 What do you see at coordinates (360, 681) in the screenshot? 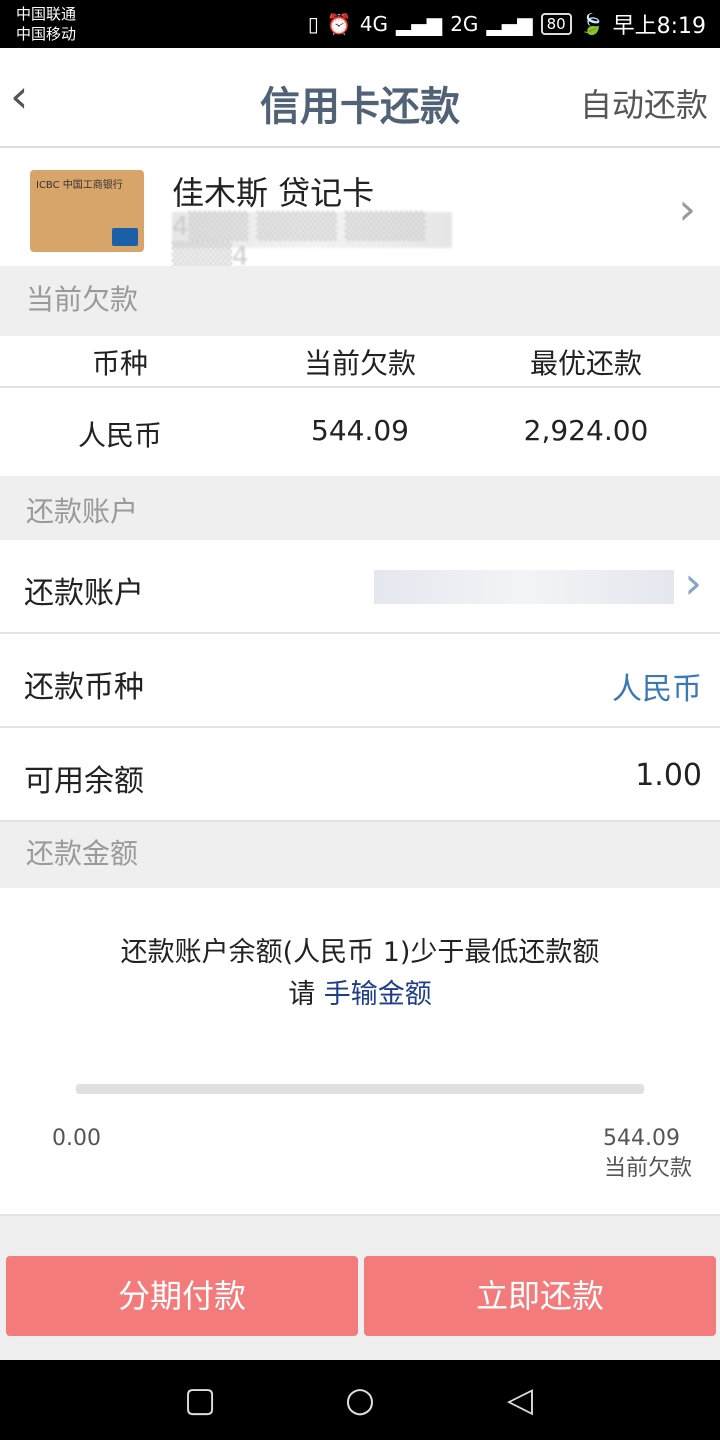
I see `currency-row: 还款币种 人民币` at bounding box center [360, 681].